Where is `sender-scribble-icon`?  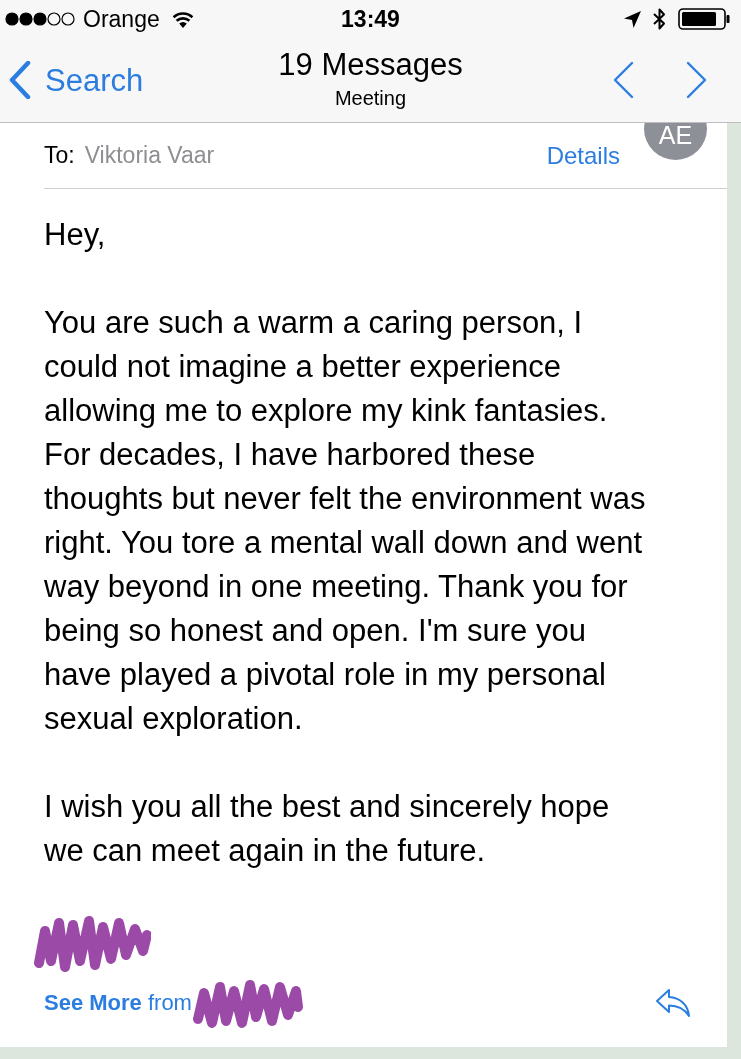
sender-scribble-icon is located at coordinates (247, 1003).